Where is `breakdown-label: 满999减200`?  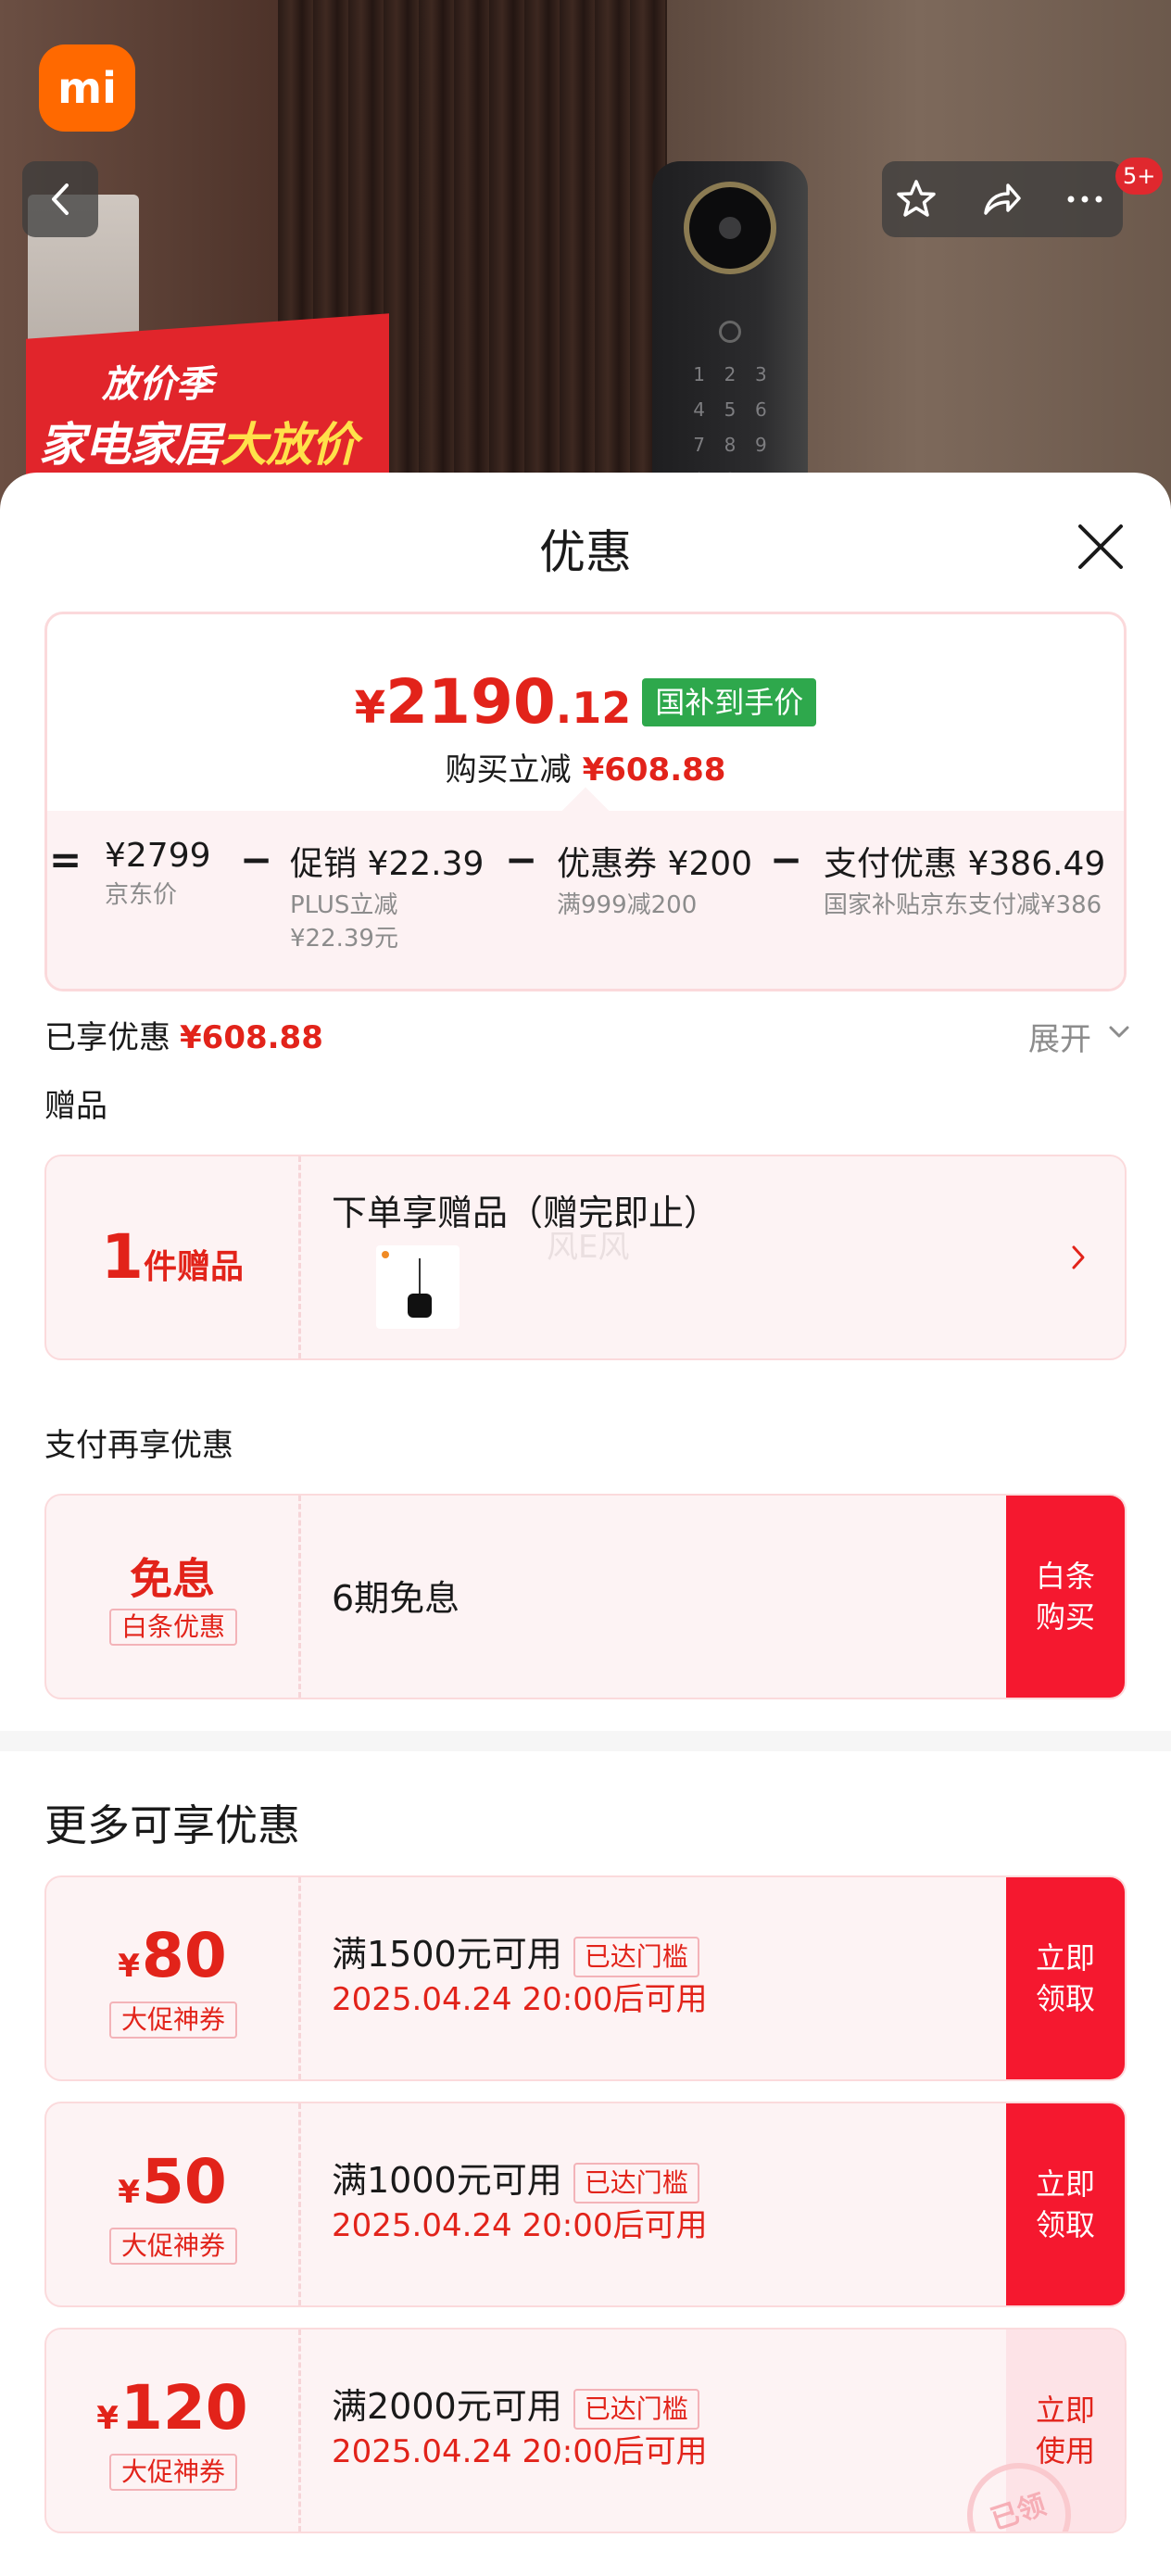 breakdown-label: 满999减200 is located at coordinates (628, 905).